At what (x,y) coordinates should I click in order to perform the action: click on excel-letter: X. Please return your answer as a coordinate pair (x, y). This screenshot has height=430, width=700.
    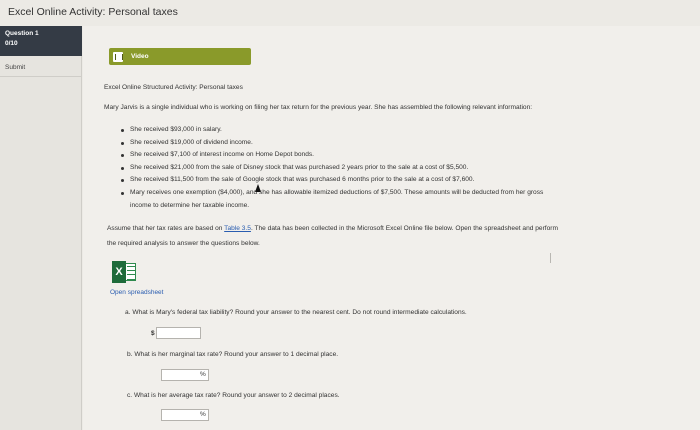
    Looking at the image, I should click on (119, 272).